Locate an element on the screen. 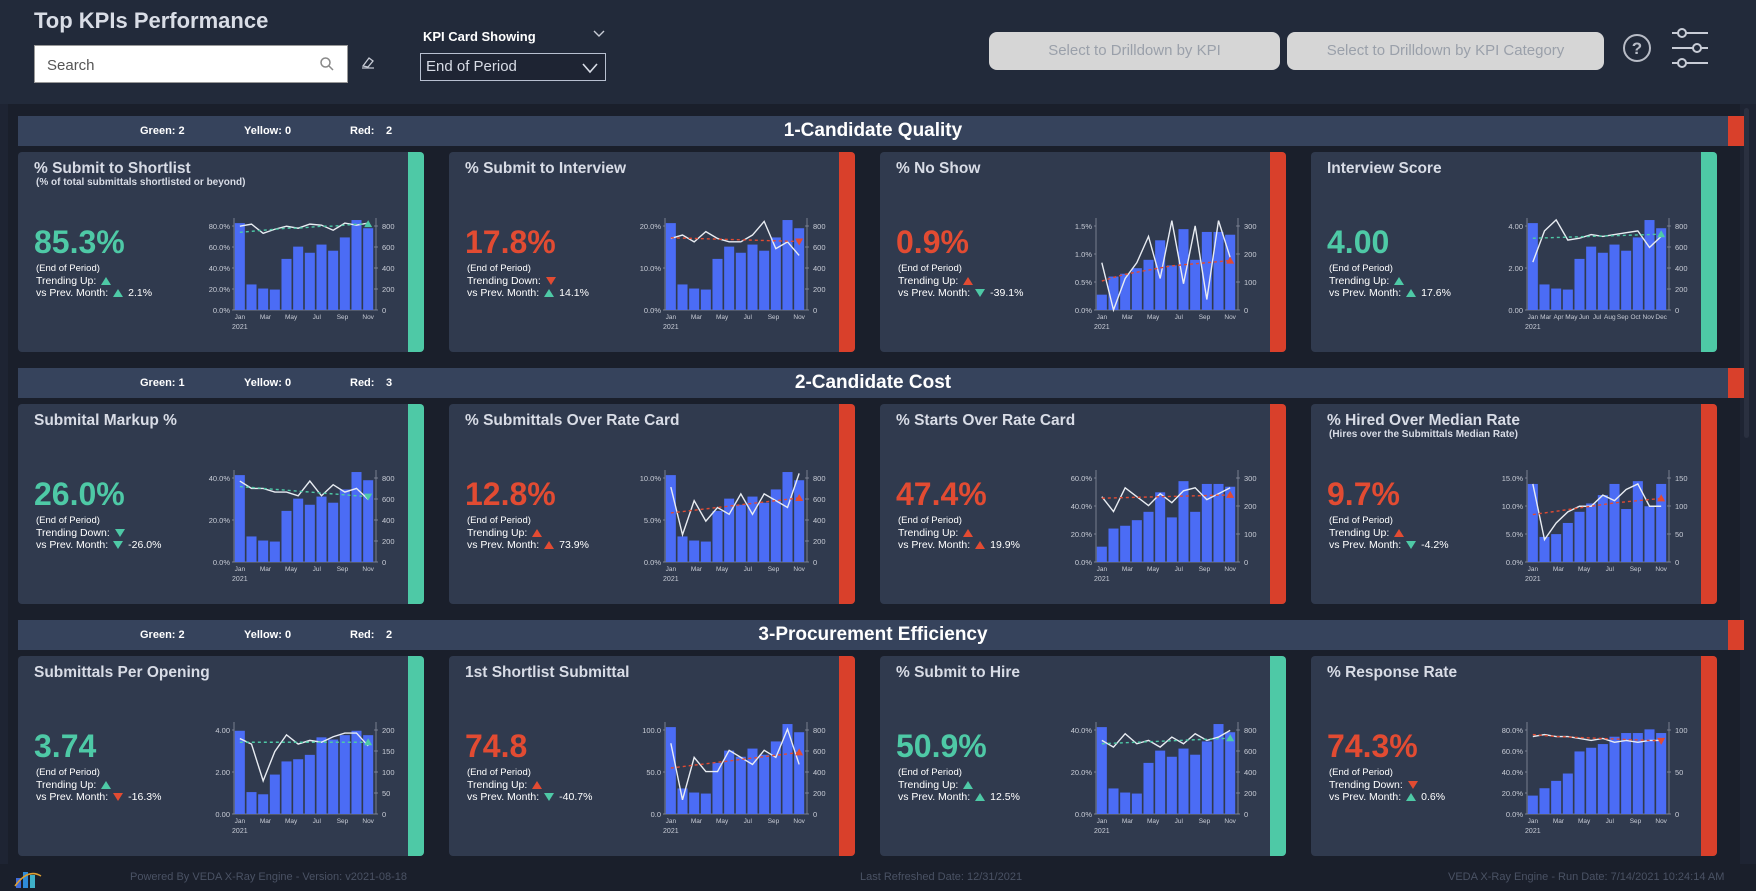 The height and width of the screenshot is (891, 1756). kpi-prev-value: 17.6% is located at coordinates (1436, 293).